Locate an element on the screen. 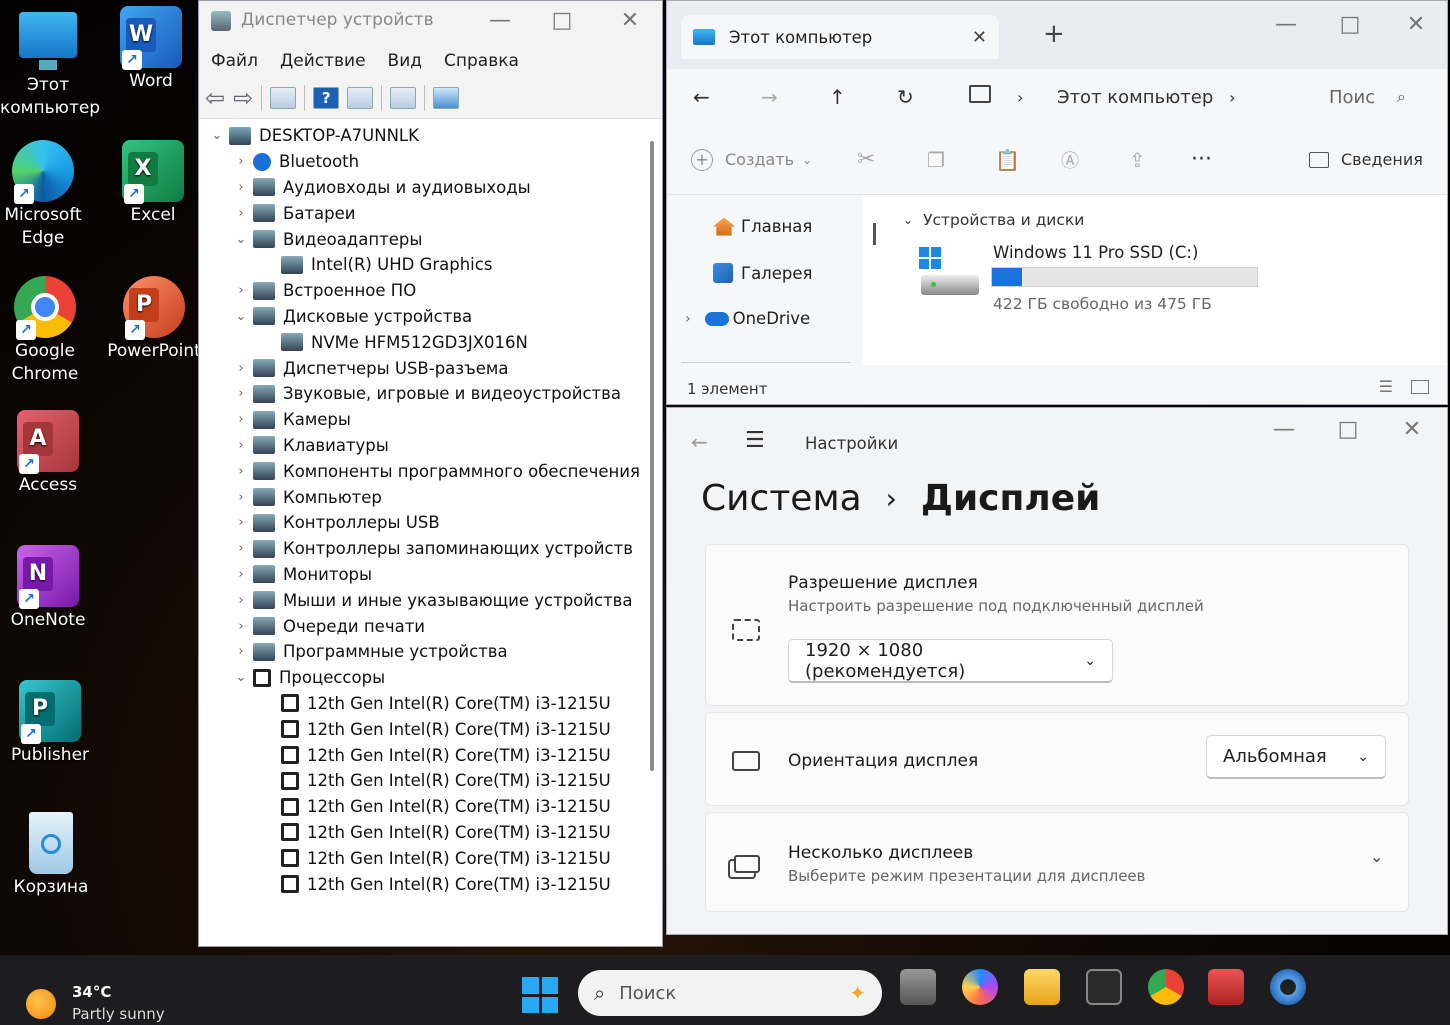  tree-node: › Встроенное ПО is located at coordinates (430, 291).